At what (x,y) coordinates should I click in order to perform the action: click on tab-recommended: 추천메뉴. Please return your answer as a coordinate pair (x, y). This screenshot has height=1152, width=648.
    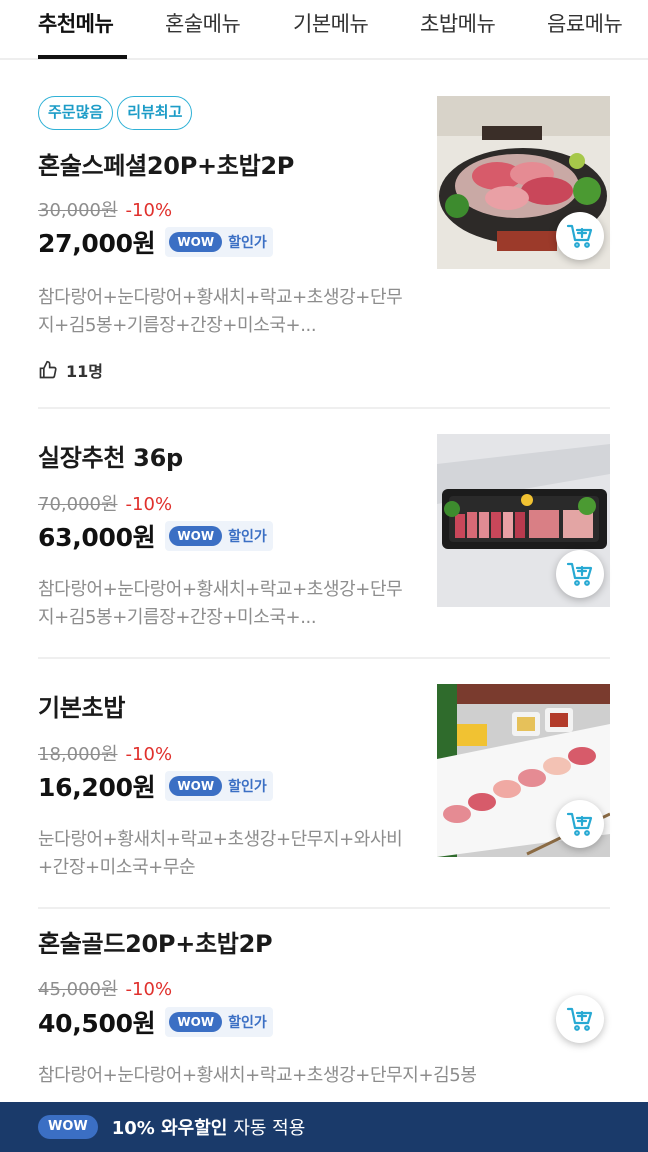
    Looking at the image, I should click on (76, 23).